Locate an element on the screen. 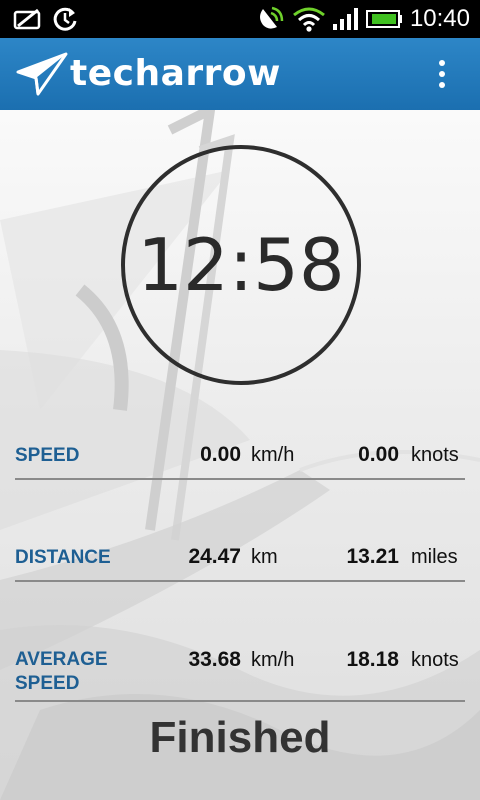  speed-label: SPEED is located at coordinates (47, 455).